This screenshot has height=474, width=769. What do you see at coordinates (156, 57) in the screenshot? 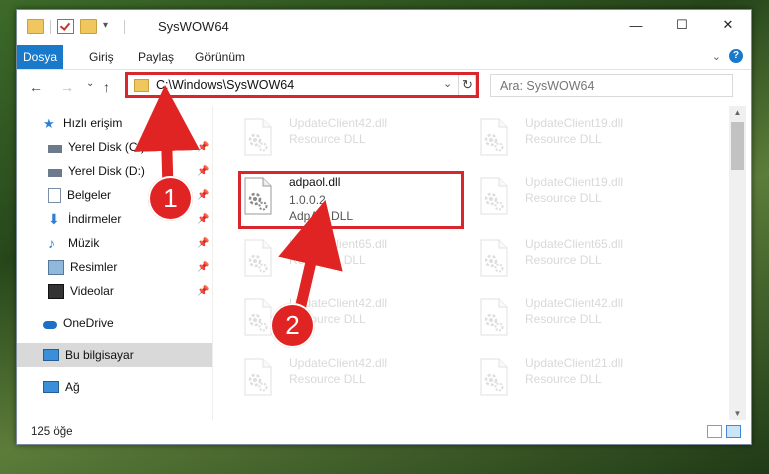
I see `tab-share: Paylaş` at bounding box center [156, 57].